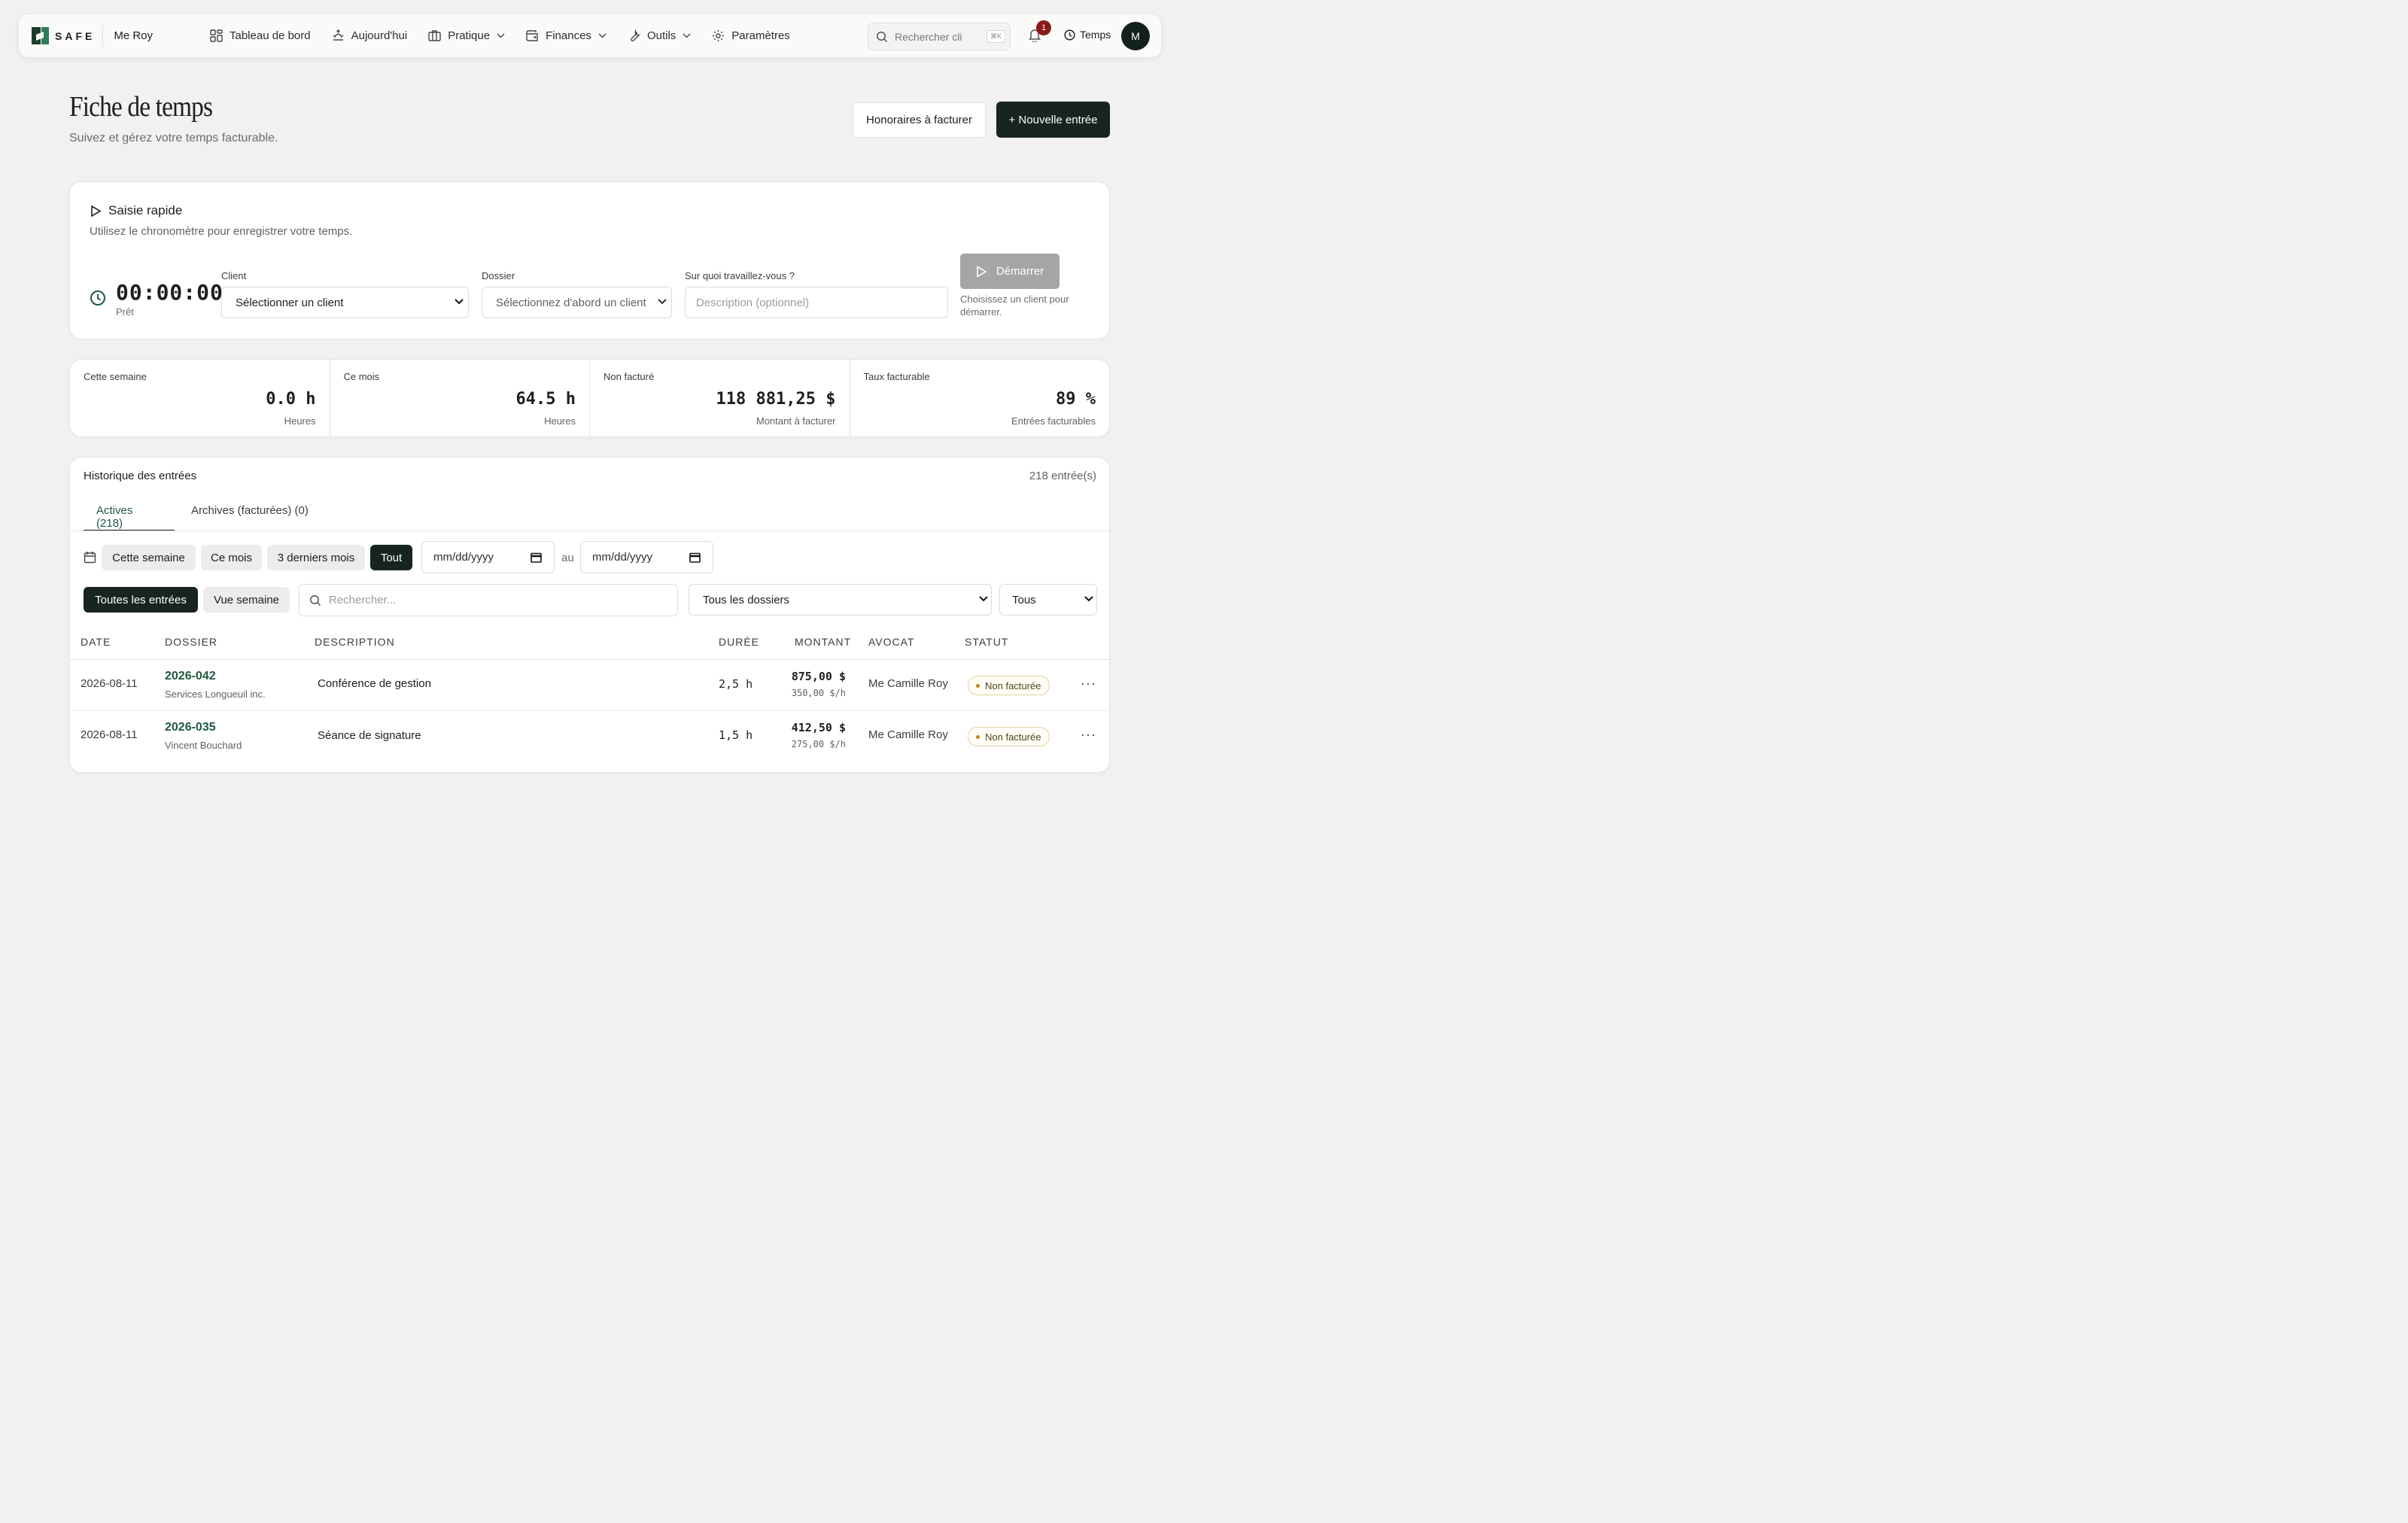 The width and height of the screenshot is (2408, 1523). Describe the element at coordinates (1014, 305) in the screenshot. I see `start-hint: Choisissez un client pour démarrer.` at that location.